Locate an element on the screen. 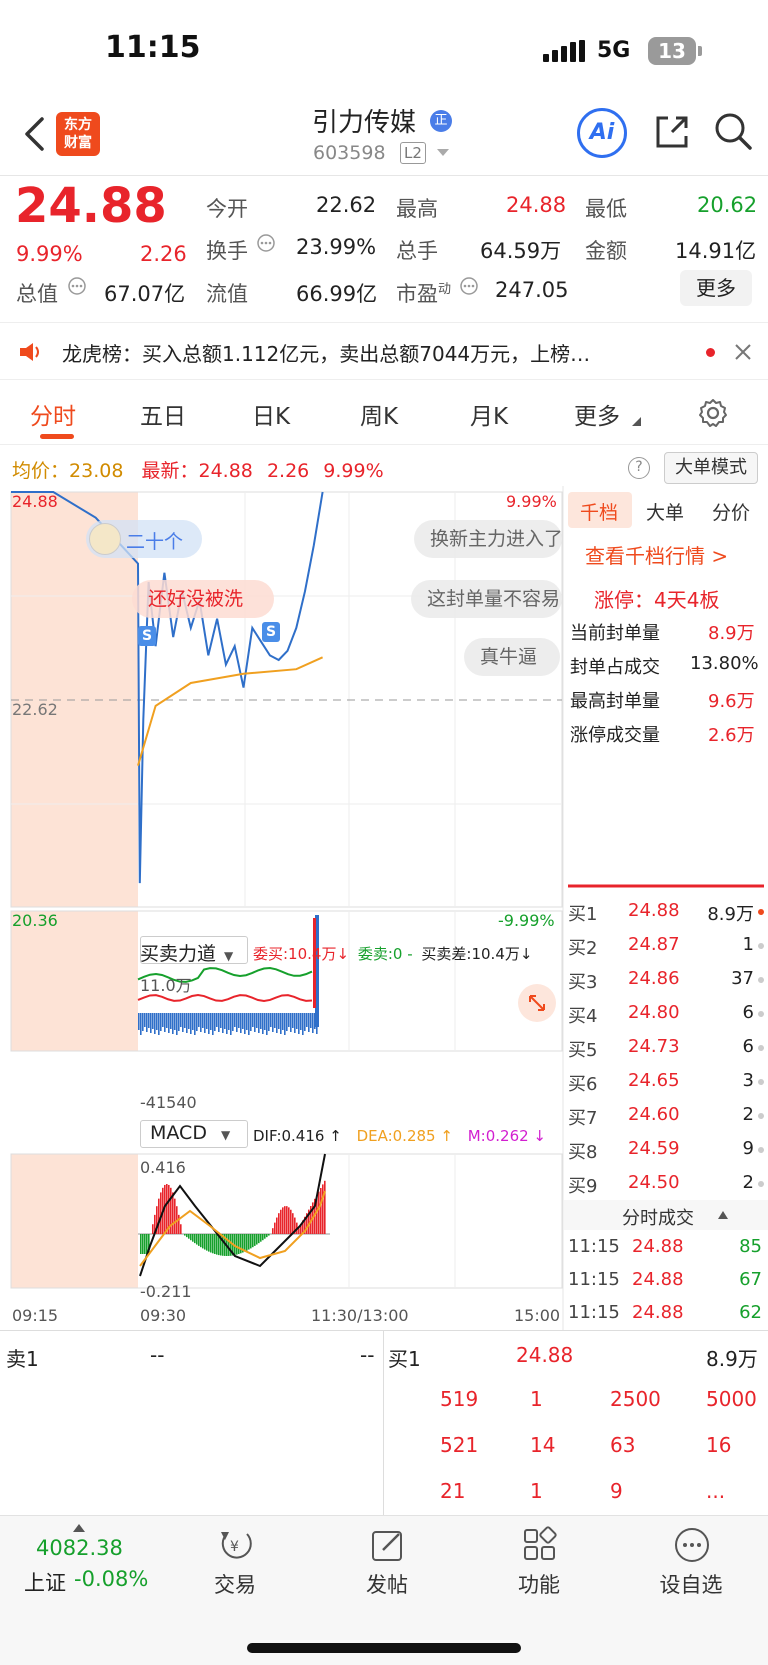 The height and width of the screenshot is (1665, 768). big-order-mode-button: 大单模式 is located at coordinates (711, 468).